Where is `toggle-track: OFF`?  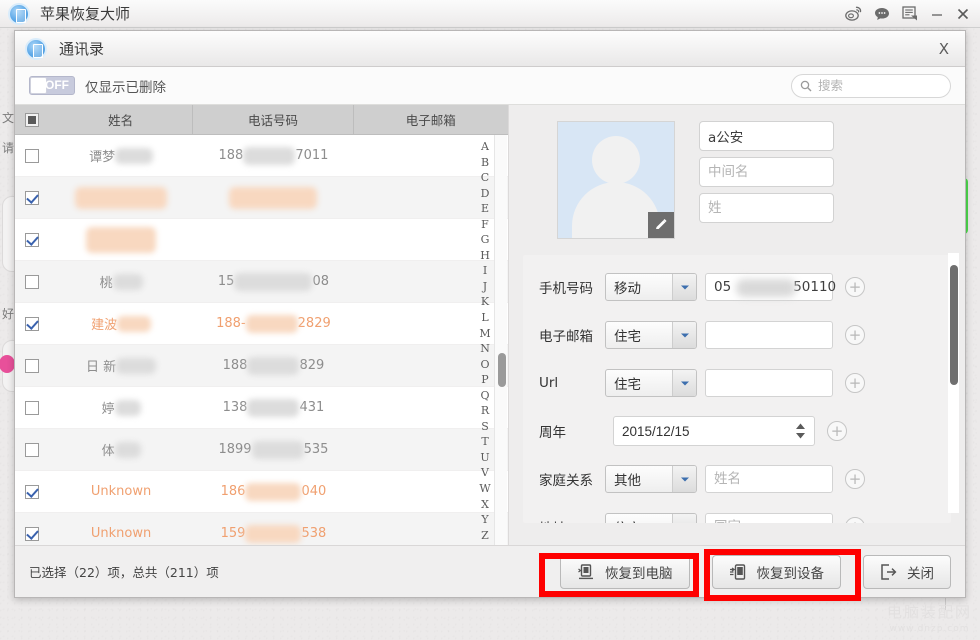
toggle-track: OFF is located at coordinates (52, 85).